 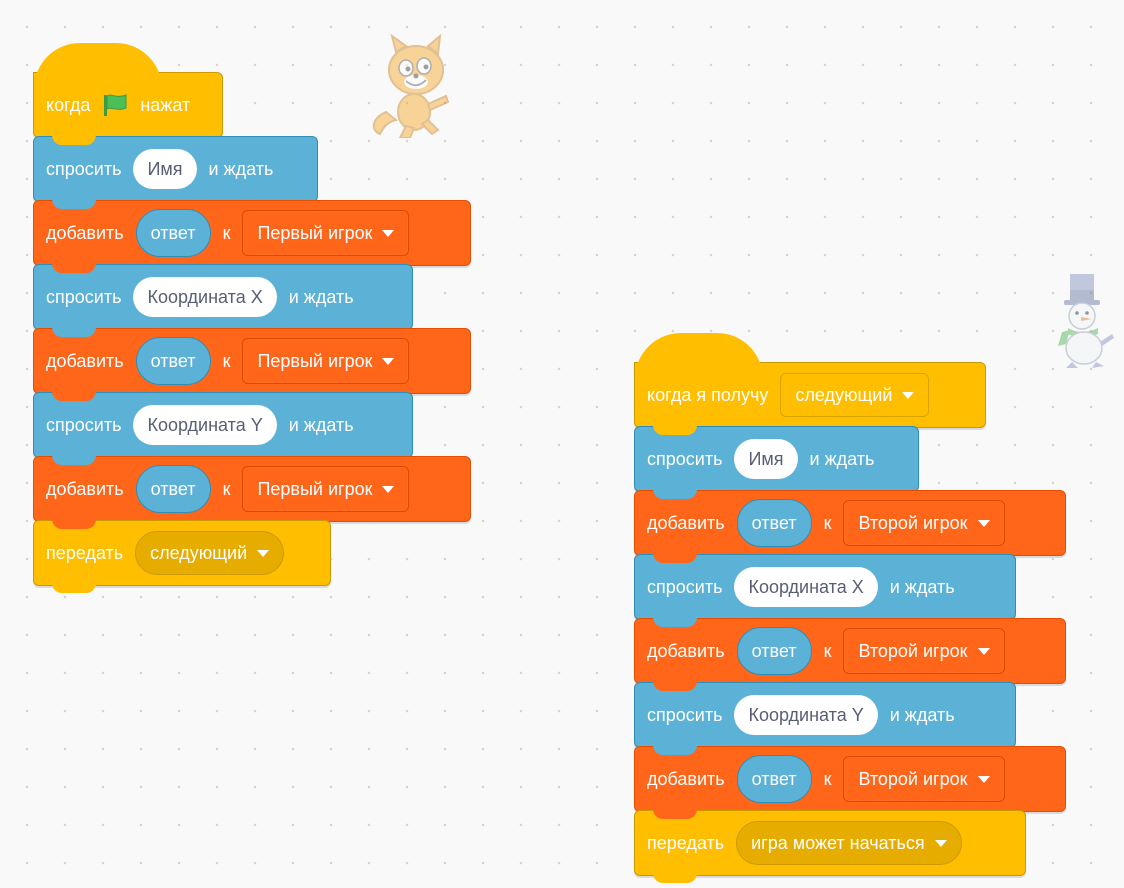 I want to click on snowman-sprite, so click(x=1085, y=322).